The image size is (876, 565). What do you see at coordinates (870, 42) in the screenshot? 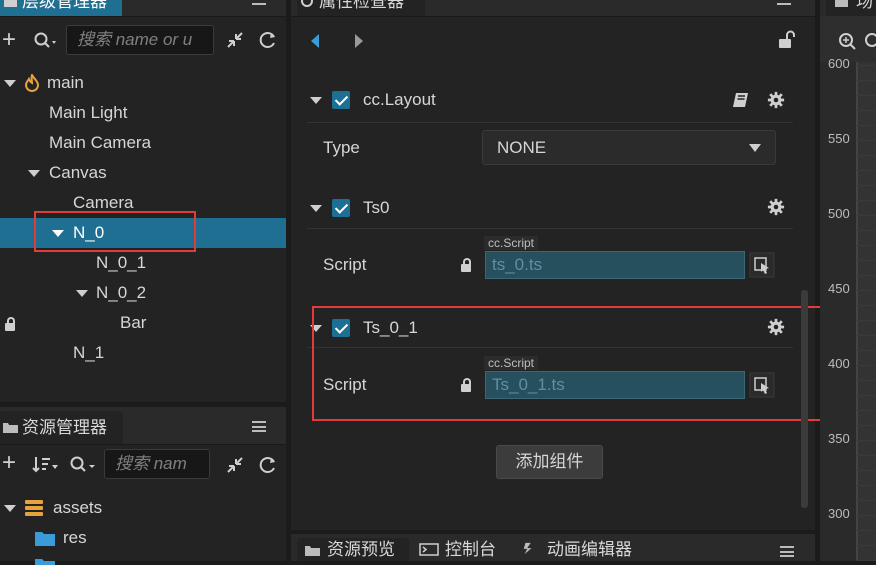
I see `zoom-out-icon` at bounding box center [870, 42].